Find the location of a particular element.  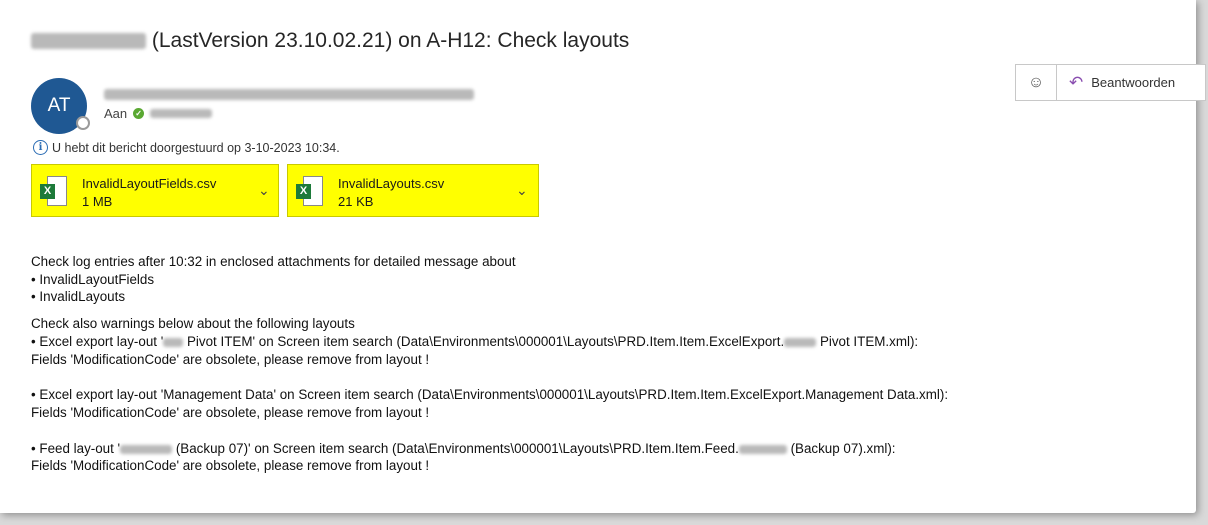

bullet-item: • InvalidLayouts is located at coordinates (78, 297).